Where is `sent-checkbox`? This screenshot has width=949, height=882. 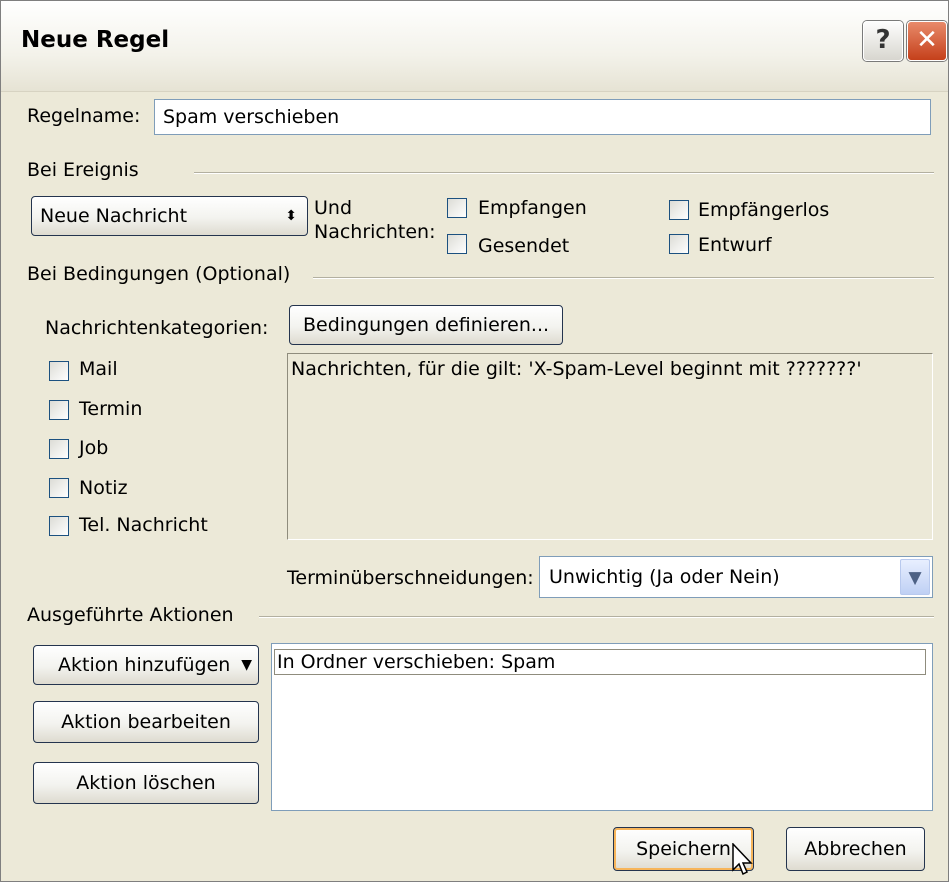
sent-checkbox is located at coordinates (457, 244).